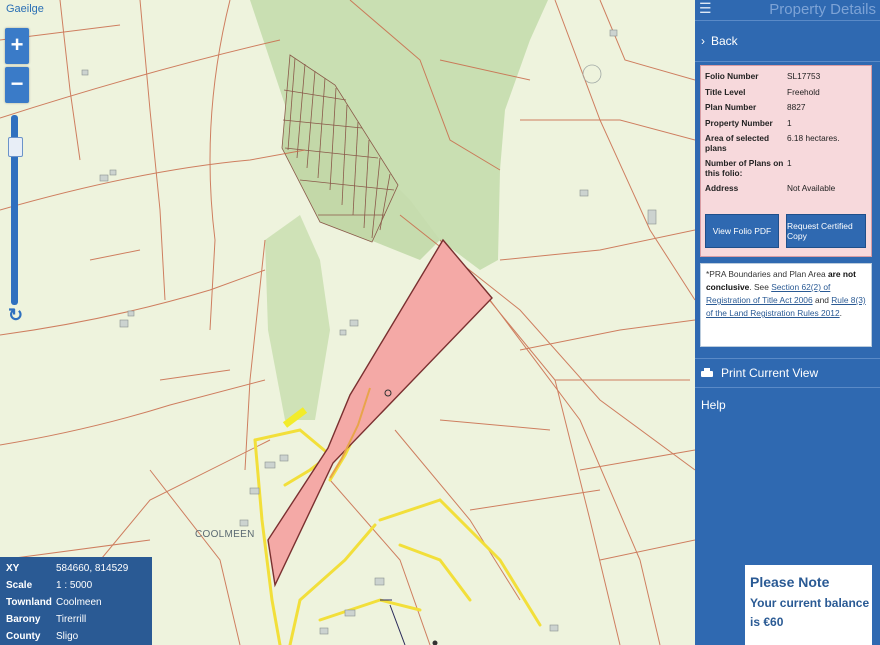 Image resolution: width=880 pixels, height=645 pixels. What do you see at coordinates (786, 92) in the screenshot?
I see `detail-row-title-level: Title Level Freehold` at bounding box center [786, 92].